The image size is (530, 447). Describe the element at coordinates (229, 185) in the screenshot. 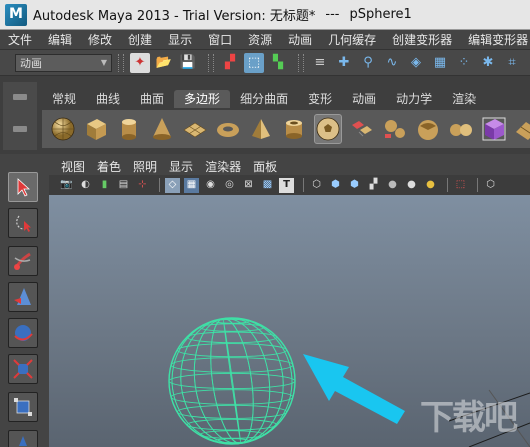

I see `textured-icon: ◎` at that location.